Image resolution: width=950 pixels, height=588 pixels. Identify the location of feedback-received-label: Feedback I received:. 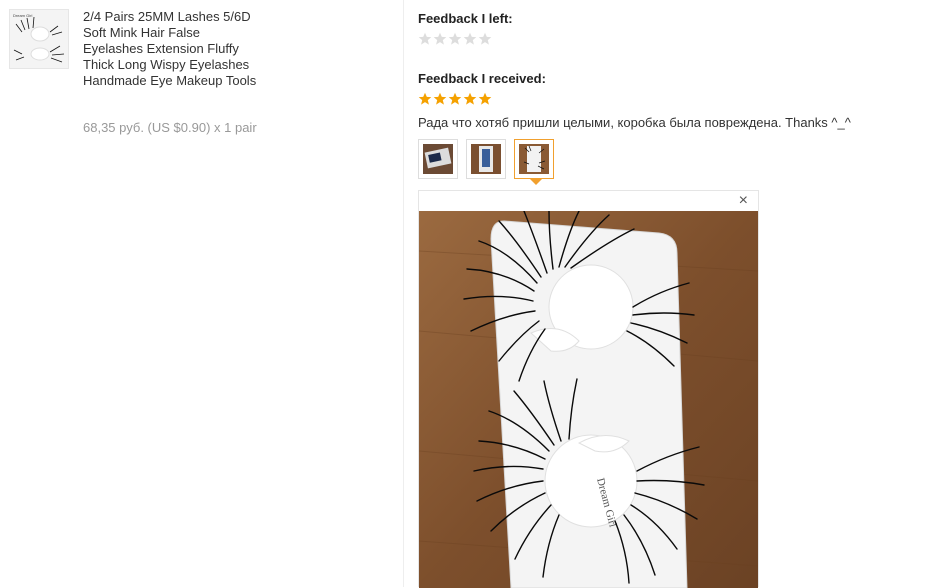
(482, 78).